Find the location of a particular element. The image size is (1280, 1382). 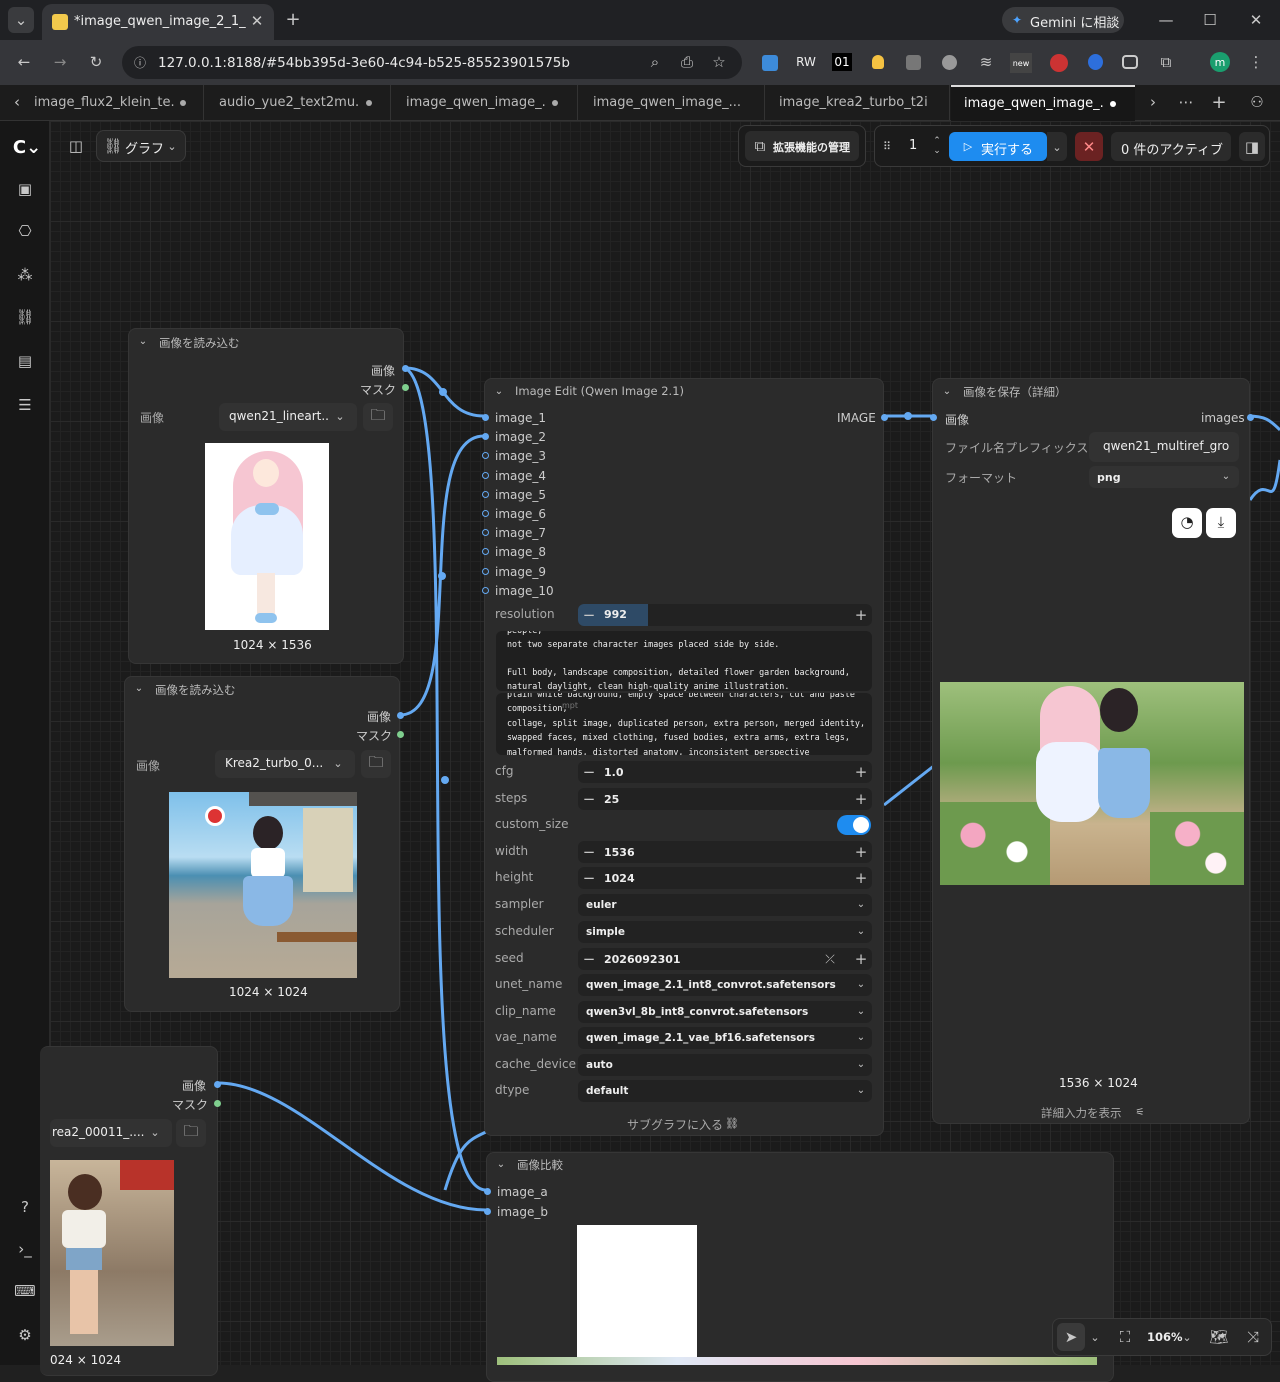

sliders-icon: ⚟ is located at coordinates (1140, 1112).